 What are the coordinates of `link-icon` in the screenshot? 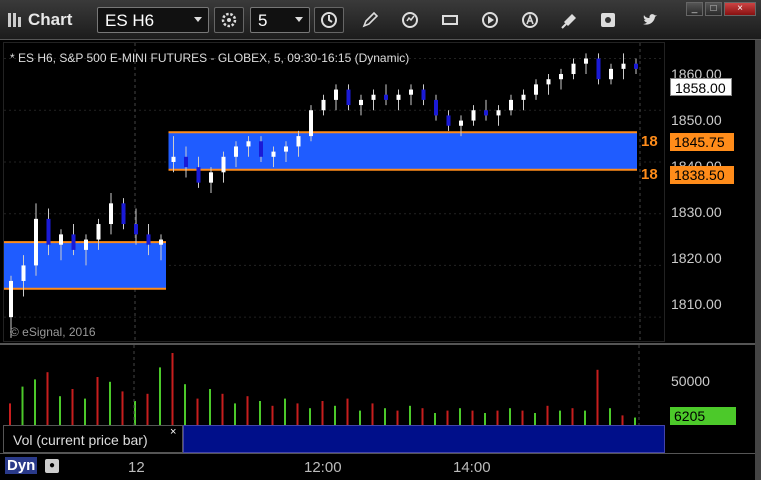 It's located at (608, 20).